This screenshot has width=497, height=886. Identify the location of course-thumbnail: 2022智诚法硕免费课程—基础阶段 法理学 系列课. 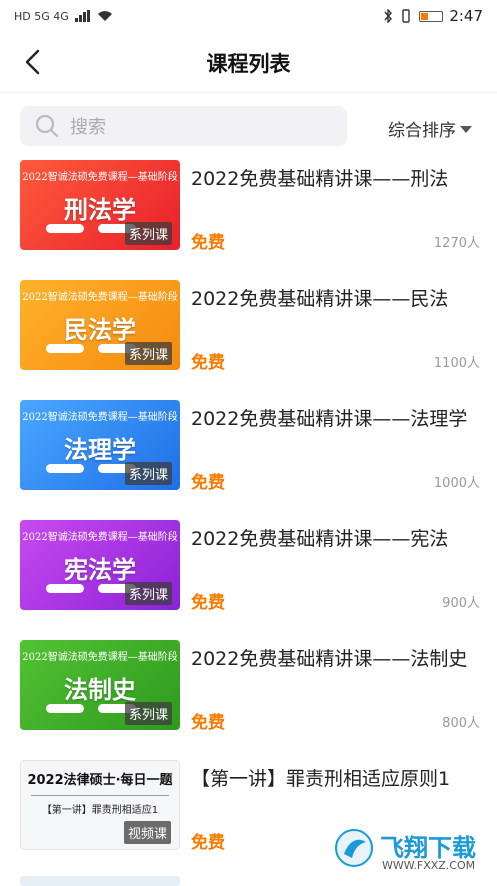
(100, 445).